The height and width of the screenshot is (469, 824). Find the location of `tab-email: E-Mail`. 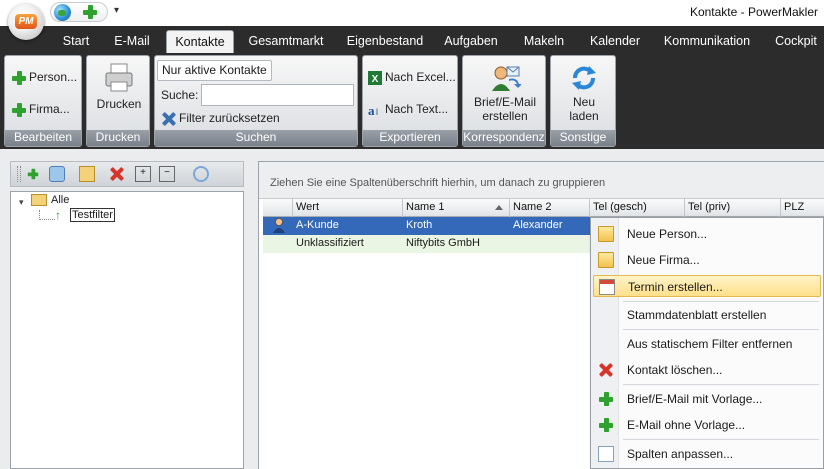

tab-email: E-Mail is located at coordinates (132, 41).